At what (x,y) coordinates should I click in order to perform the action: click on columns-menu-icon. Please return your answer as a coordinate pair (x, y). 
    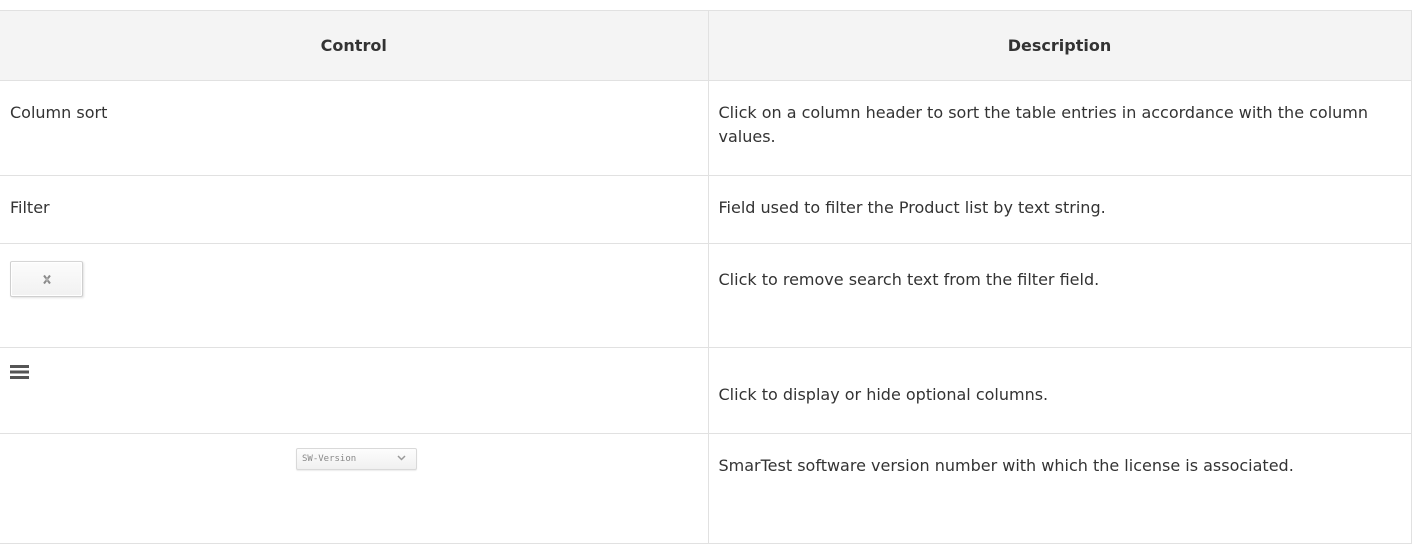
    Looking at the image, I should click on (20, 372).